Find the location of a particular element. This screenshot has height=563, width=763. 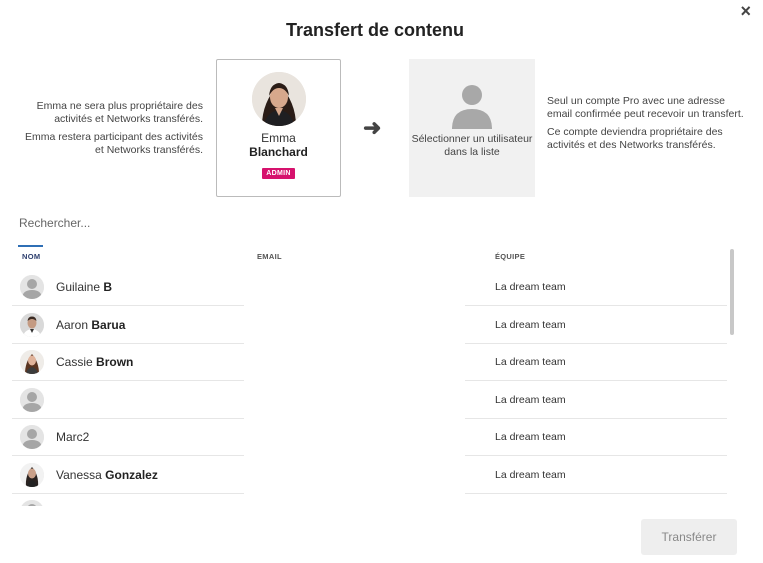

user-first-name: Marc2 is located at coordinates (73, 437).